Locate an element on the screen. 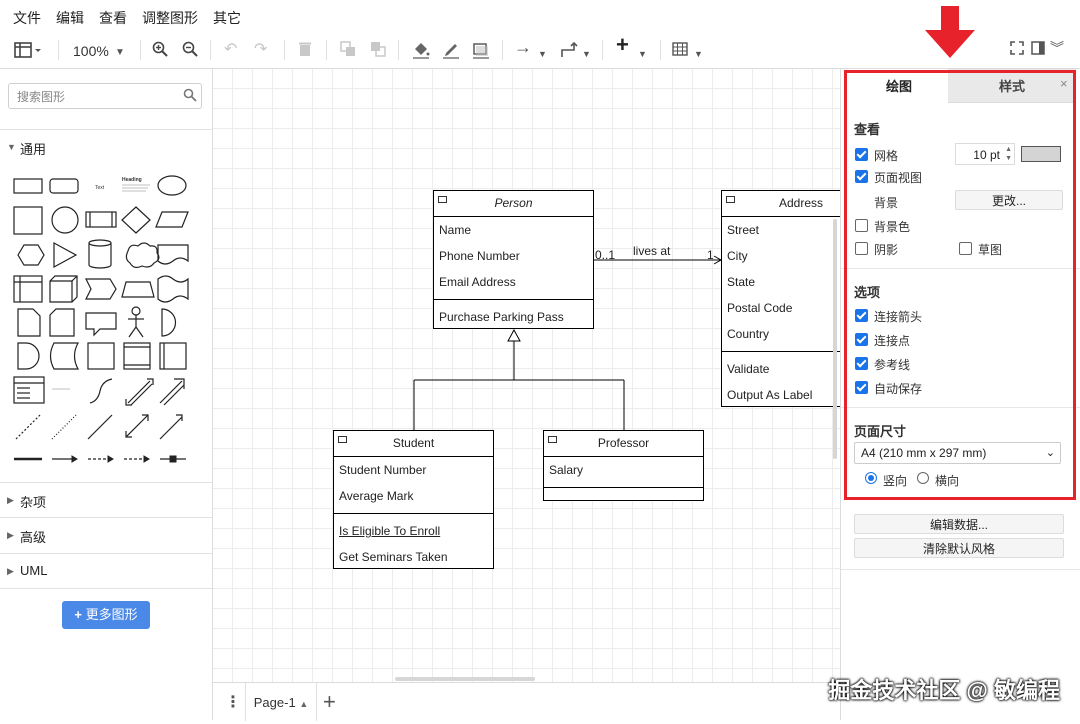 The height and width of the screenshot is (724, 1080). method: Output As Label is located at coordinates (781, 395).